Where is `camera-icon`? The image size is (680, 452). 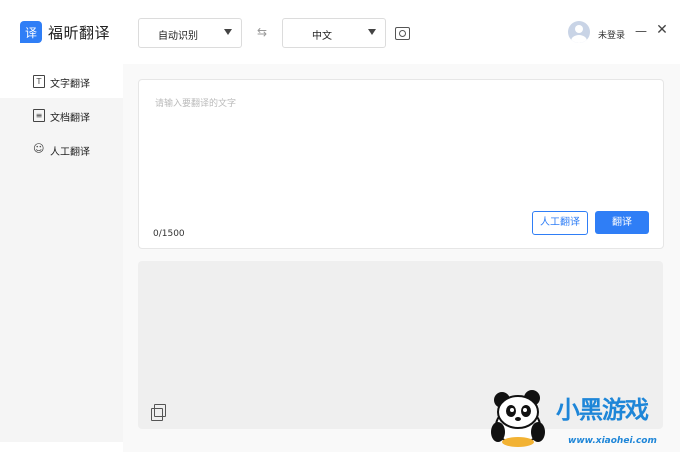
camera-icon is located at coordinates (402, 33).